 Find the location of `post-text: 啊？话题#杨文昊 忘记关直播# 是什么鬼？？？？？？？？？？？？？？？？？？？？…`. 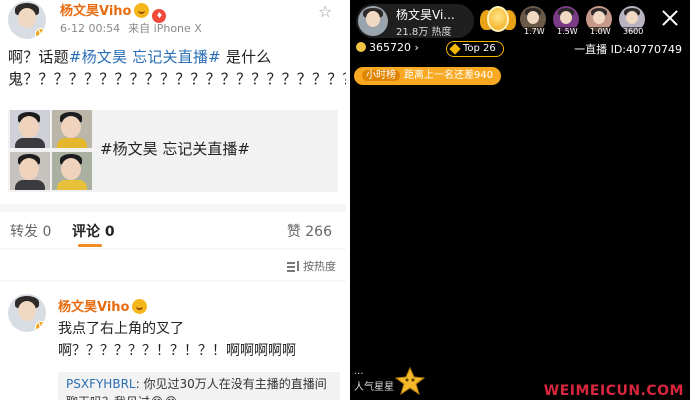

post-text: 啊？话题#杨文昊 忘记关直播# 是什么鬼？？？？？？？？？？？？？？？？？？？？… is located at coordinates (177, 68).